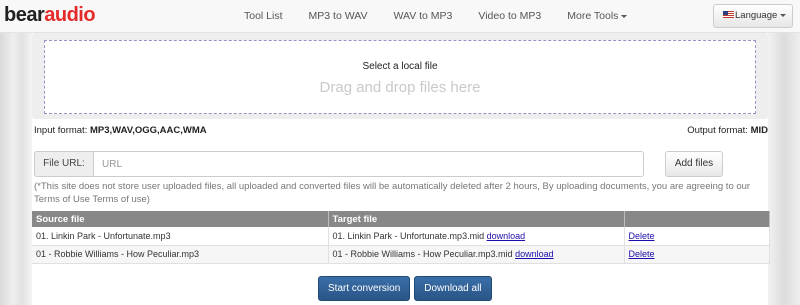  What do you see at coordinates (694, 164) in the screenshot?
I see `add-files-button: Add files` at bounding box center [694, 164].